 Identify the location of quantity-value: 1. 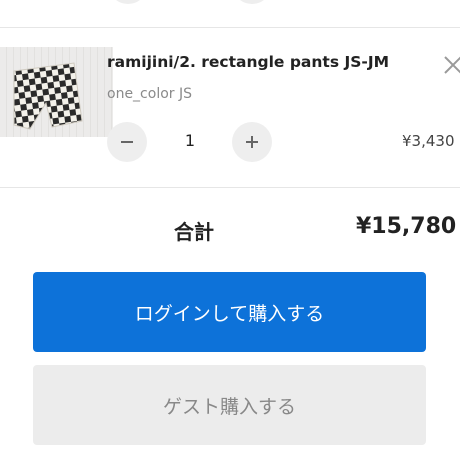
(190, 140).